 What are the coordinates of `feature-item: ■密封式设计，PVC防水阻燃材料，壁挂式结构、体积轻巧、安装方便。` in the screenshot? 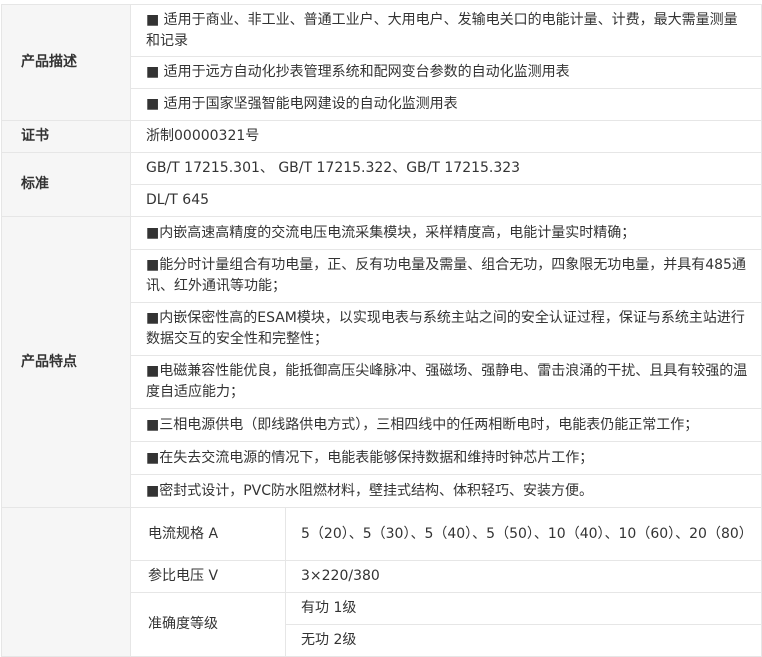 It's located at (446, 491).